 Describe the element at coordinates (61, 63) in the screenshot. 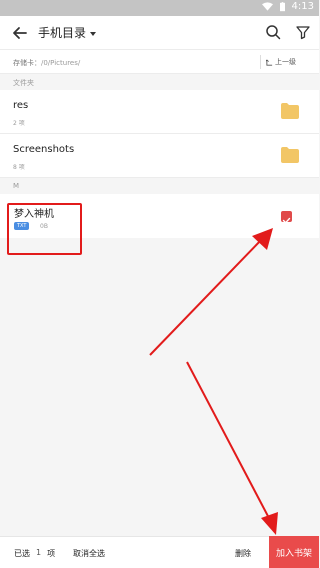

I see `current-path: /0/Pictures/` at that location.